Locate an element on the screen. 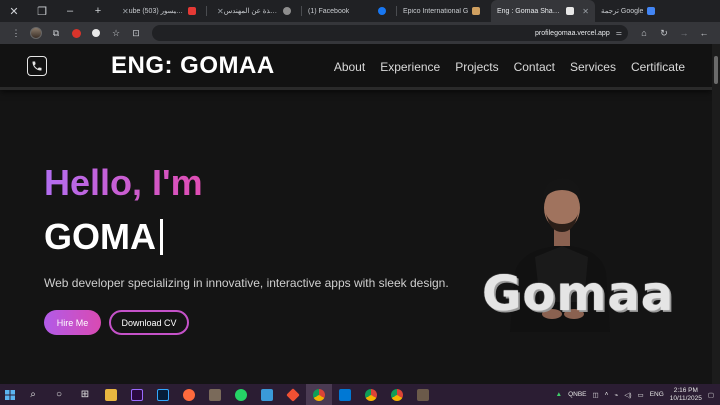 Image resolution: width=720 pixels, height=405 pixels. extensions-icon: ⧉ is located at coordinates (56, 33).